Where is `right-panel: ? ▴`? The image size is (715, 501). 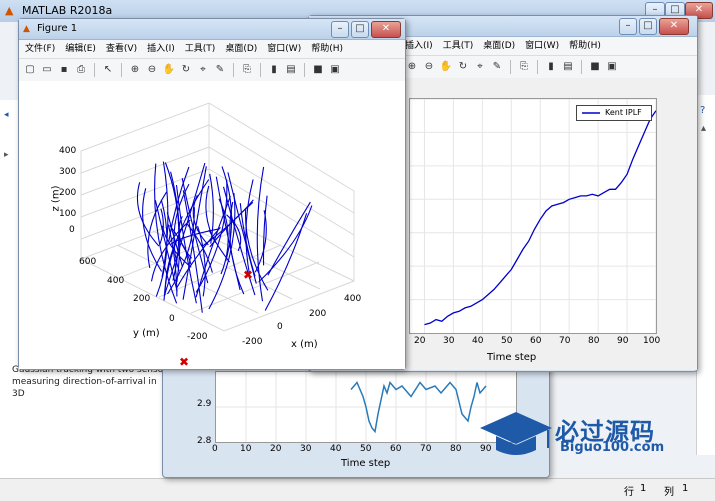
right-panel: ? ▴ is located at coordinates (705, 275).